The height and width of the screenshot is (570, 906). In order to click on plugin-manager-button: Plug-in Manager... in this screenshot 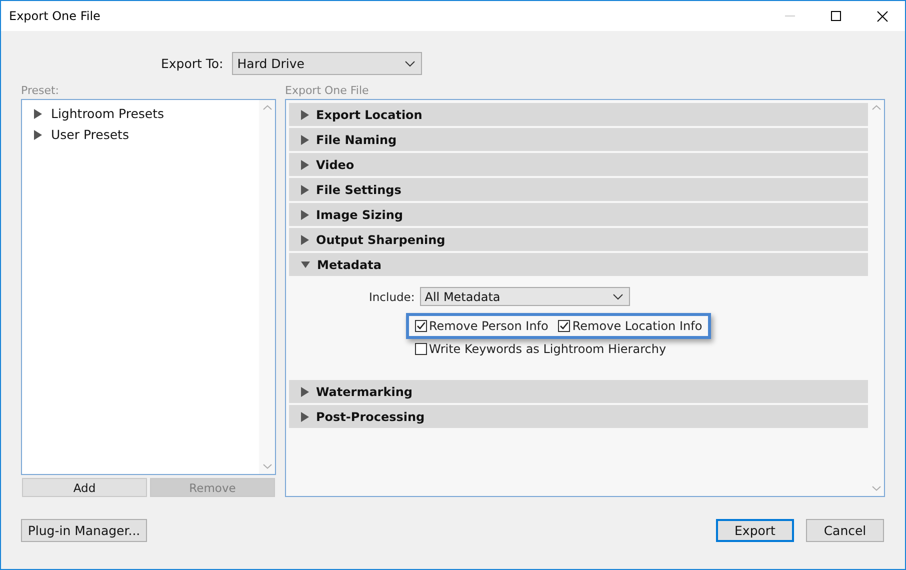, I will do `click(84, 530)`.